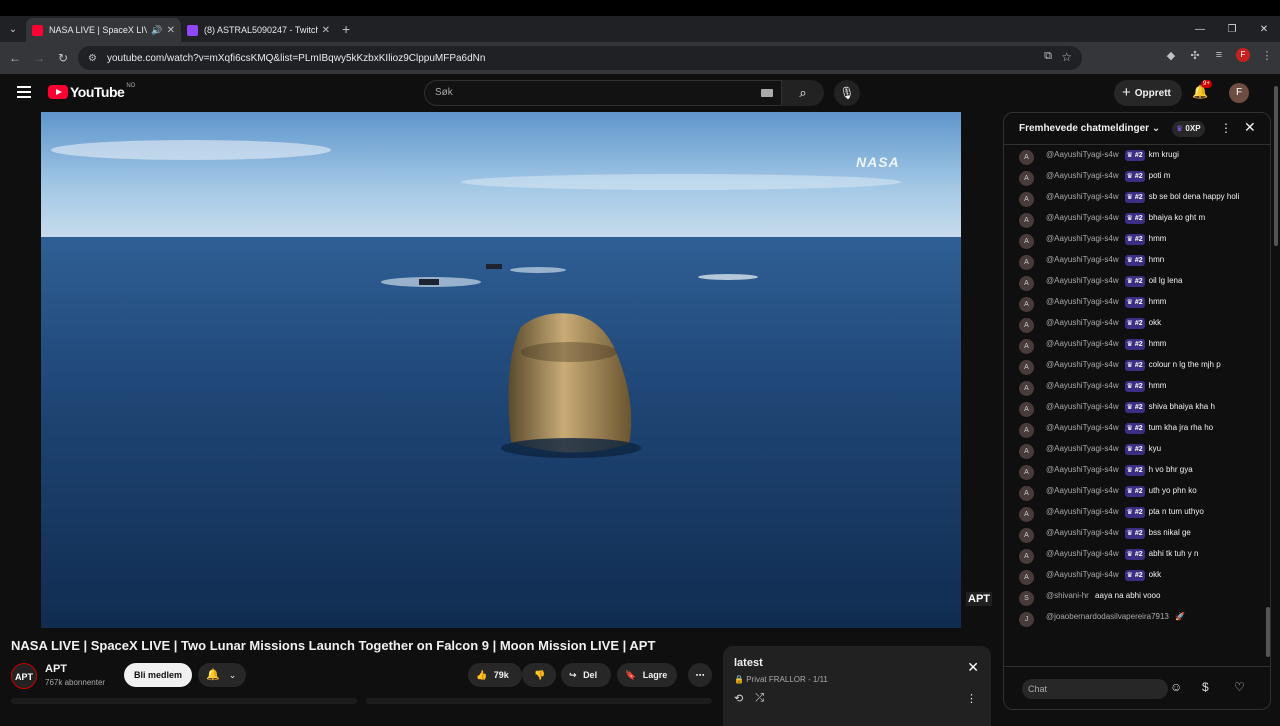 The width and height of the screenshot is (1280, 726). What do you see at coordinates (24, 92) in the screenshot?
I see `hamburger-menu-icon` at bounding box center [24, 92].